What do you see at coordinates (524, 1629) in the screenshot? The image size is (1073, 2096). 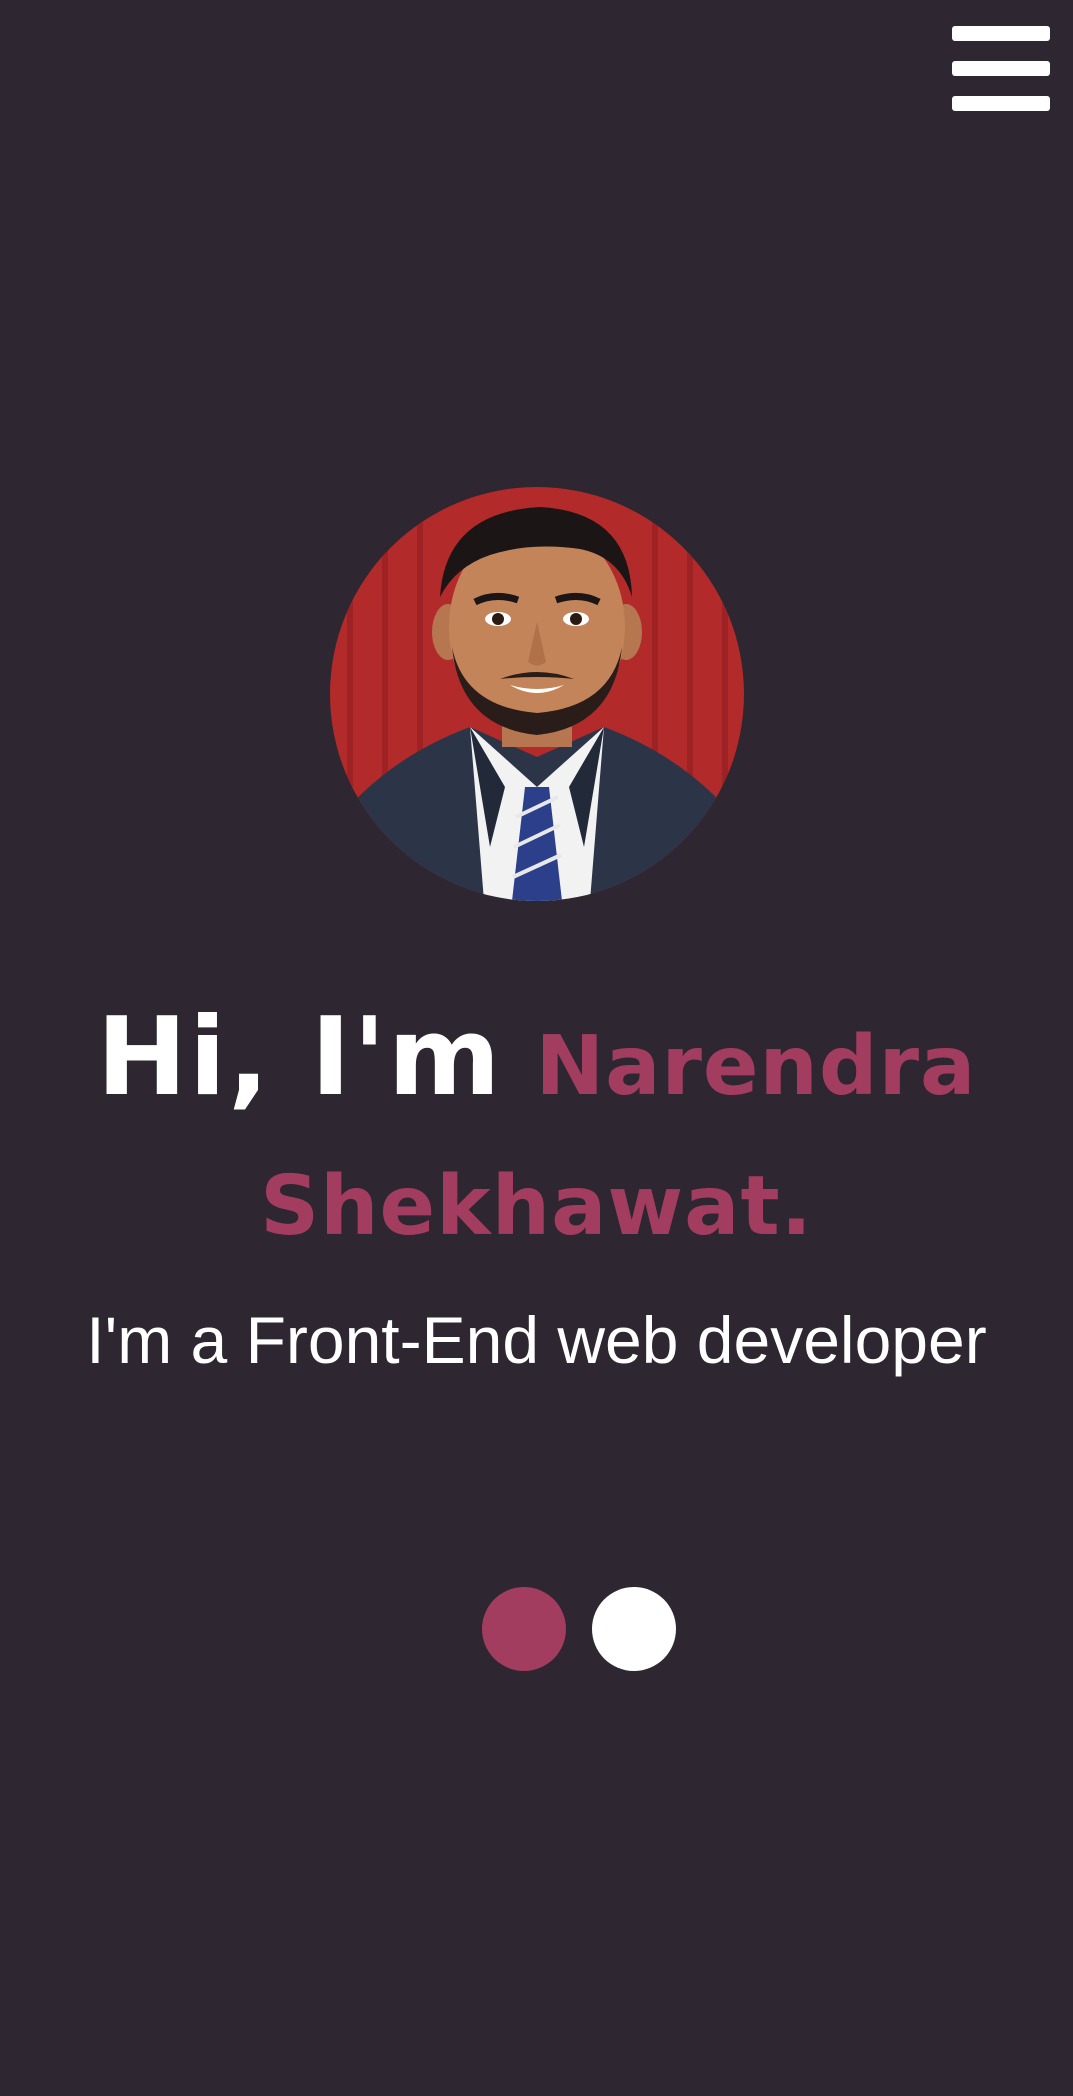 I see `slider-dot-active` at bounding box center [524, 1629].